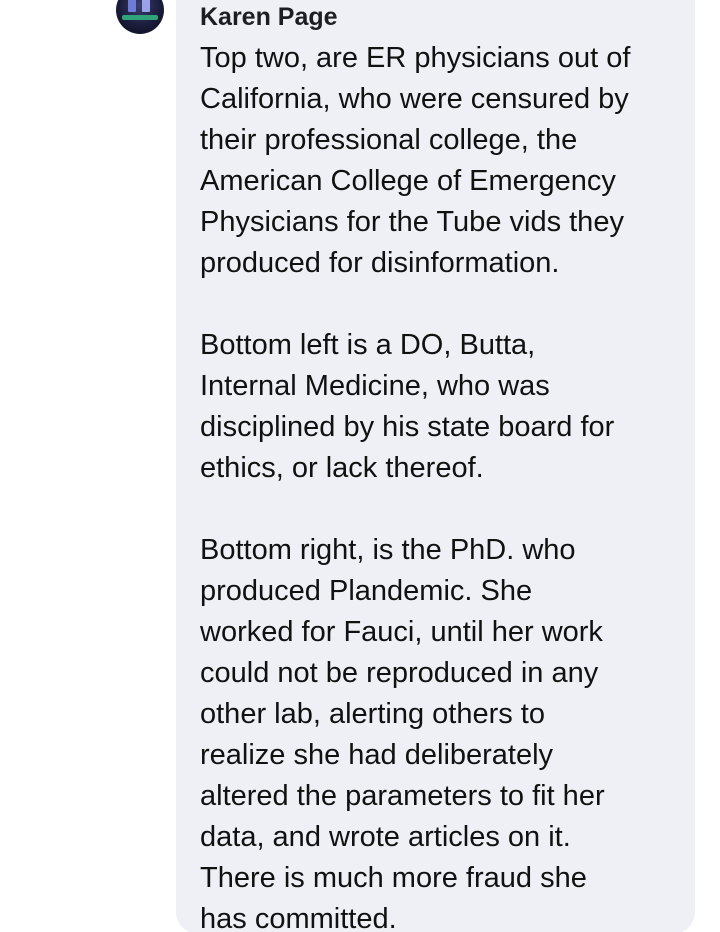 The height and width of the screenshot is (932, 720). What do you see at coordinates (146, 6) in the screenshot?
I see `avatar-figure-right` at bounding box center [146, 6].